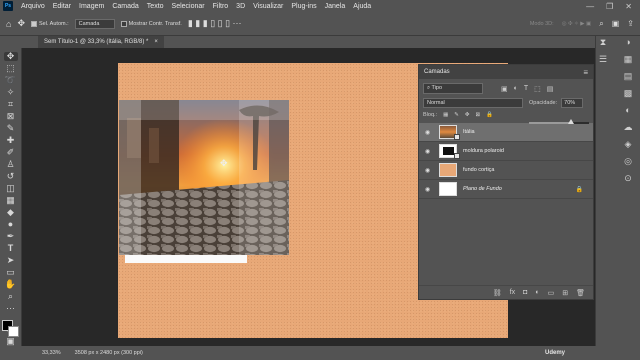 The width and height of the screenshot is (640, 360). Describe the element at coordinates (506, 170) in the screenshot. I see `layer-row-fundo-cortica: ◉ fundo cortiça` at that location.